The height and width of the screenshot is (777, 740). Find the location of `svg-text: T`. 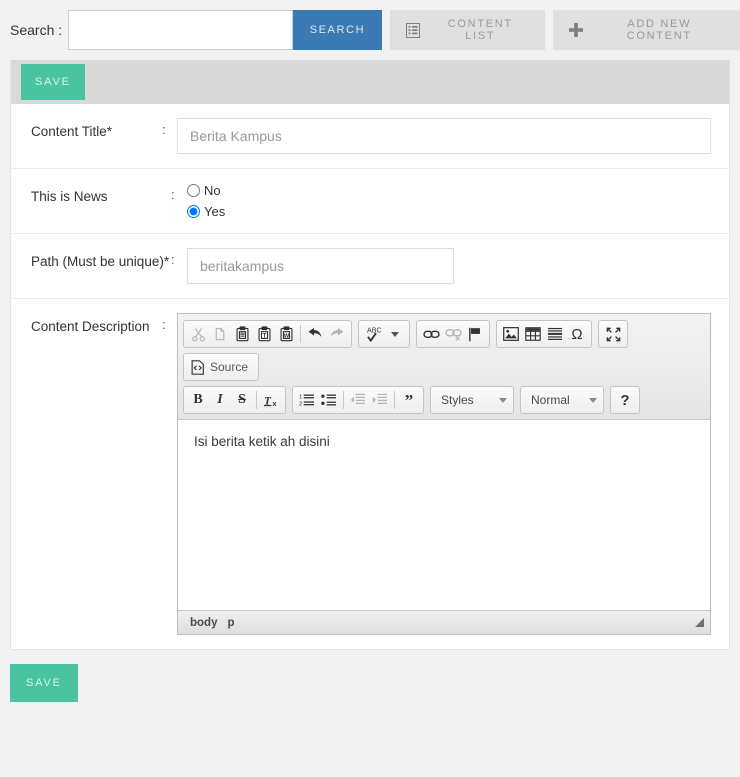

svg-text: T is located at coordinates (264, 335).